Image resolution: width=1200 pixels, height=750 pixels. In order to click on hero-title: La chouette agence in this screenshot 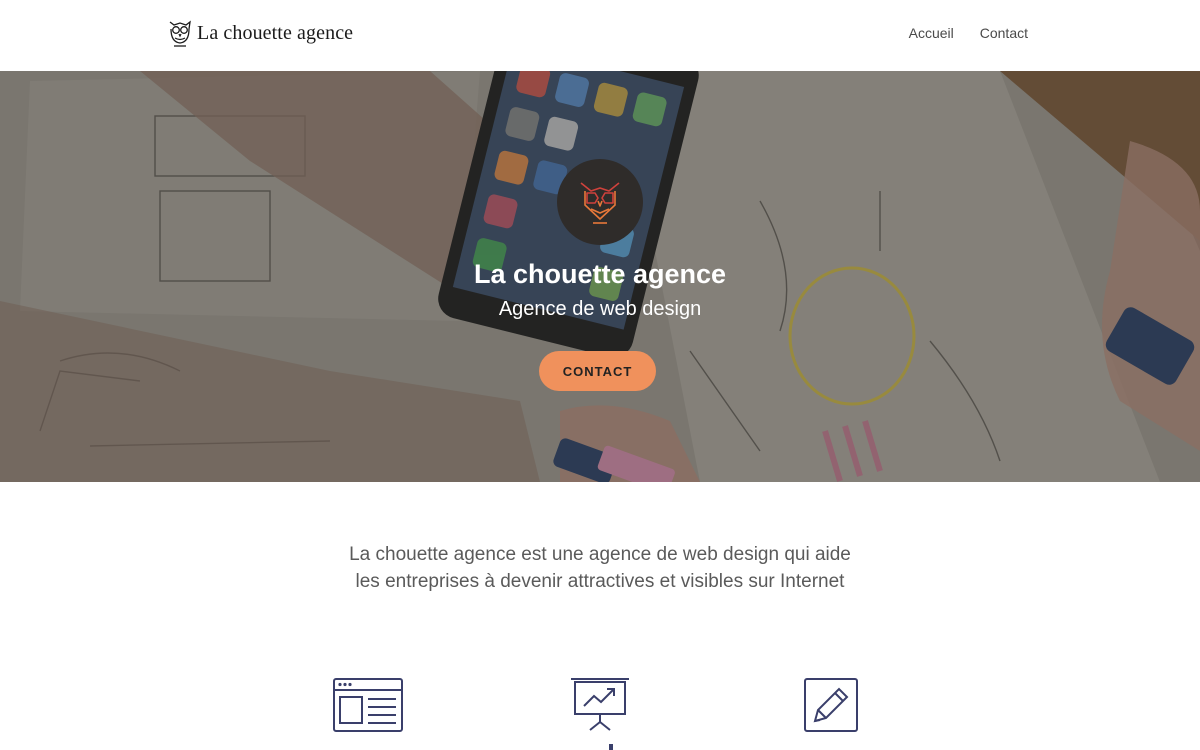, I will do `click(600, 274)`.